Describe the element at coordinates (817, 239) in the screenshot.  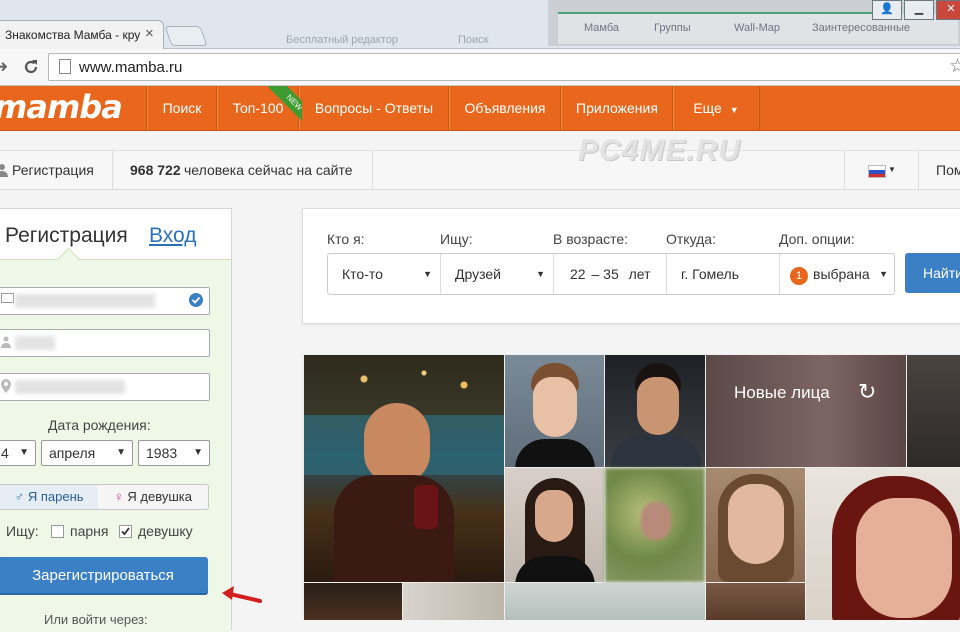
I see `options-label: Доп. опции:` at that location.